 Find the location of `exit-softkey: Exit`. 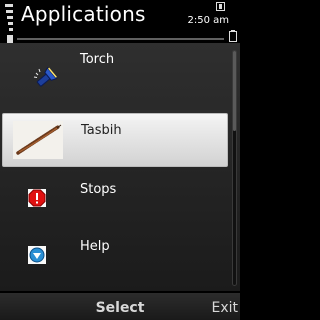

exit-softkey: Exit is located at coordinates (224, 308).